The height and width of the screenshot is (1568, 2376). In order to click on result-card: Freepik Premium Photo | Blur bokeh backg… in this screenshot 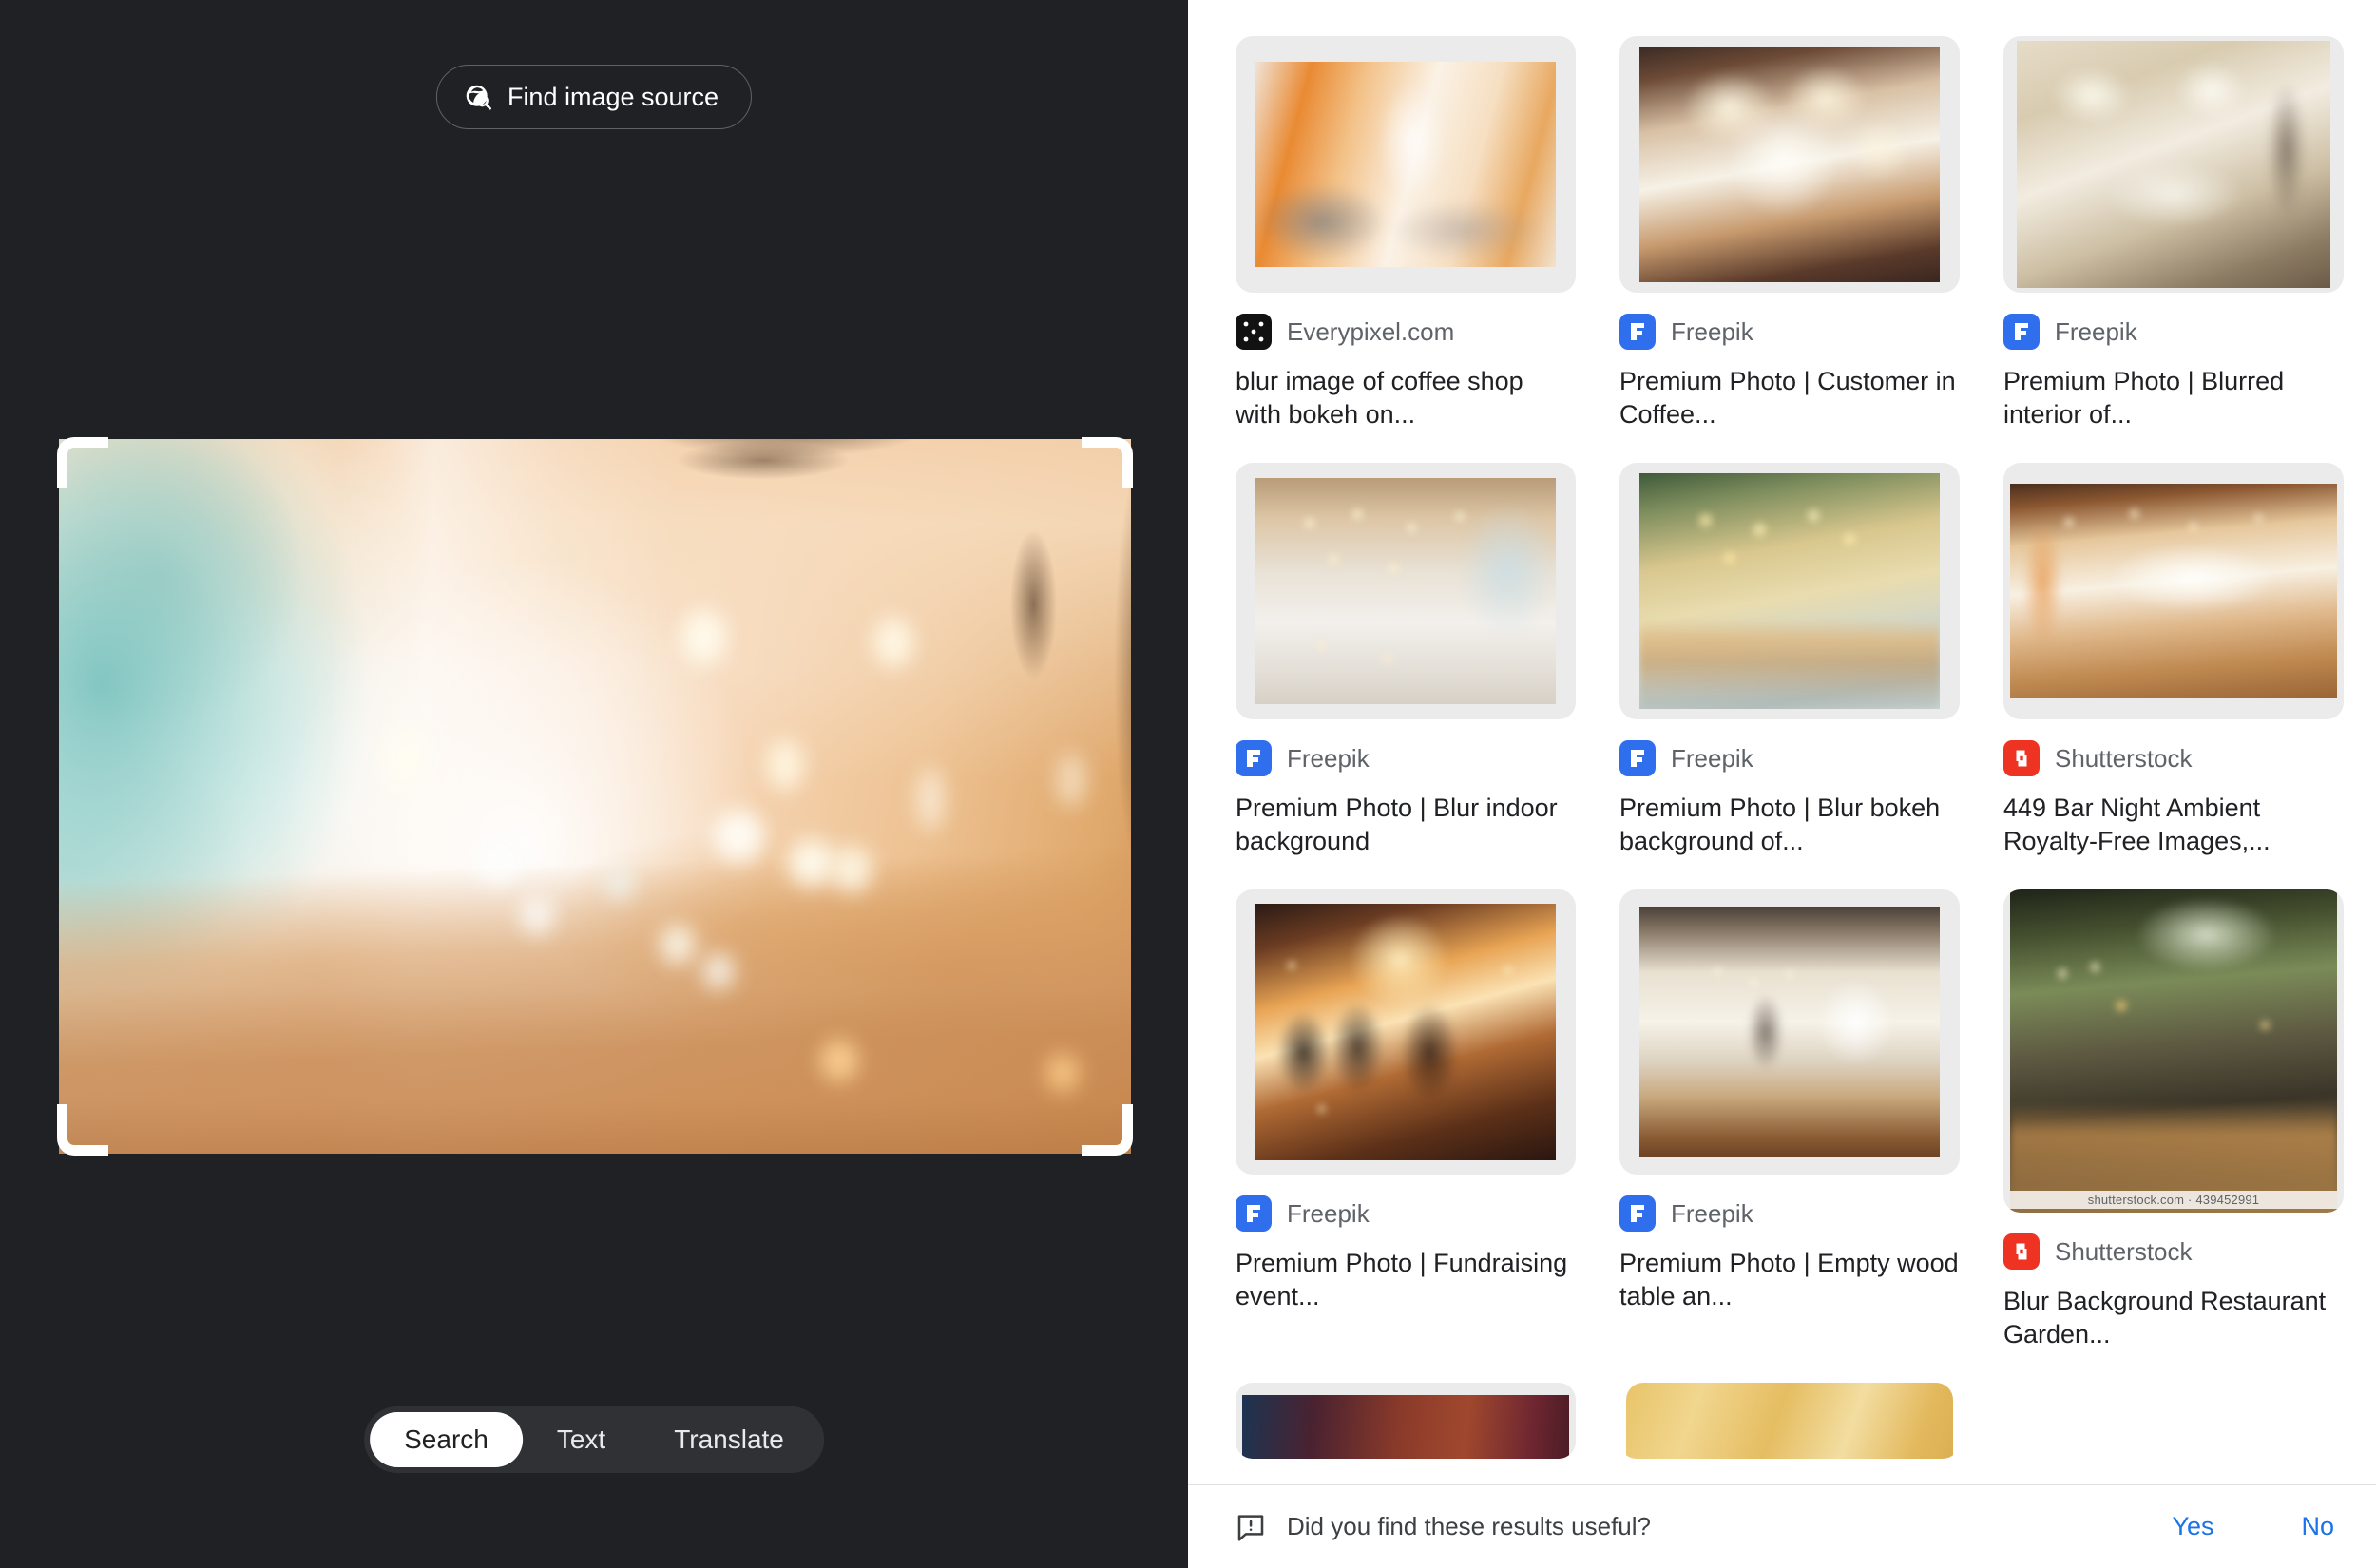, I will do `click(1789, 660)`.